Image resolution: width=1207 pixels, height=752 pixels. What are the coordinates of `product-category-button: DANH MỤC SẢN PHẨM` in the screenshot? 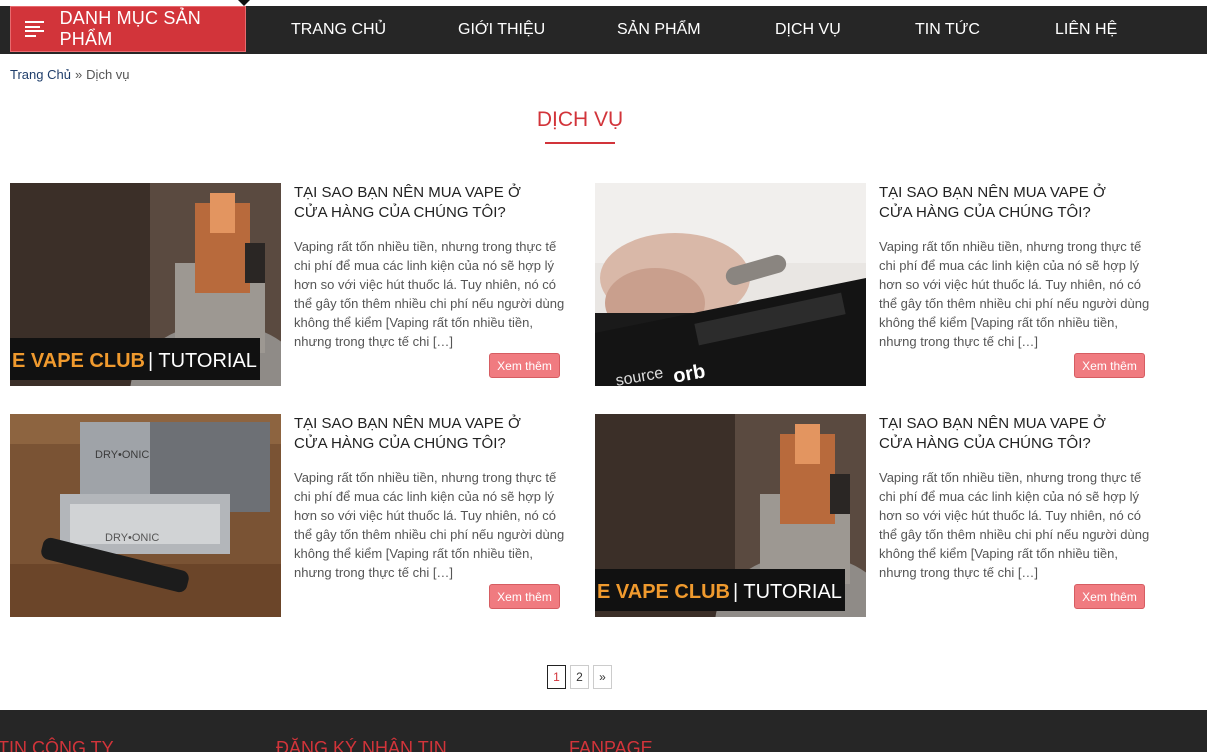 It's located at (128, 29).